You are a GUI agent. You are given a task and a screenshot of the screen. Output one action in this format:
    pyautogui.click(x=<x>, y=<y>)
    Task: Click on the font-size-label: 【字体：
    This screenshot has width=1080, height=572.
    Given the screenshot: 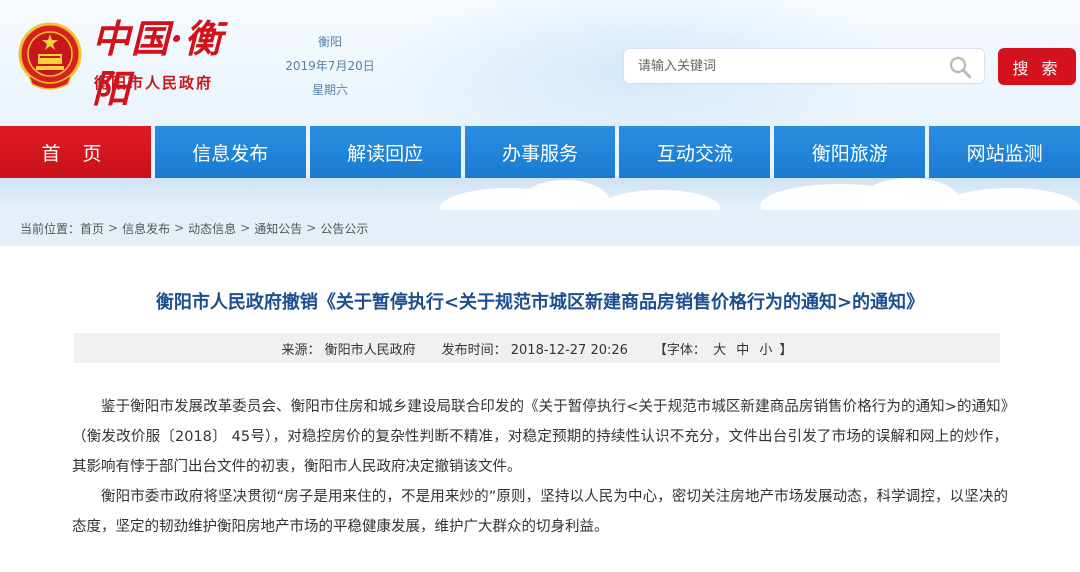 What is the action you would take?
    pyautogui.click(x=679, y=350)
    